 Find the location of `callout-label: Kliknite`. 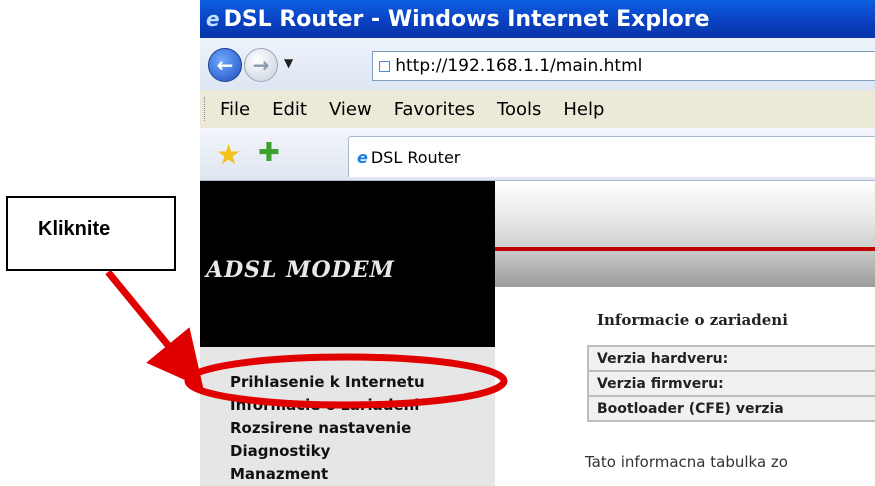

callout-label: Kliknite is located at coordinates (74, 229).